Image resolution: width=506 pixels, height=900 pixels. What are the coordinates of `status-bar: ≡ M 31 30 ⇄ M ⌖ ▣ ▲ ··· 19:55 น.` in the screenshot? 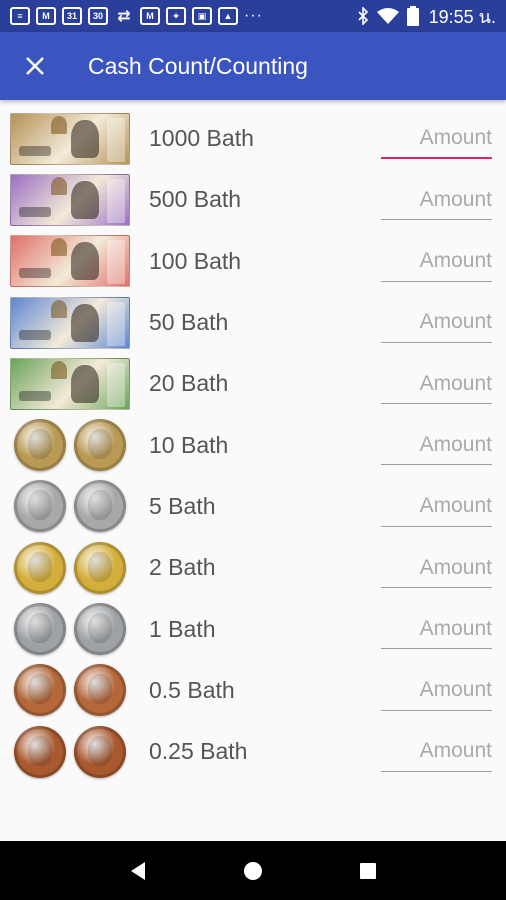 It's located at (253, 16).